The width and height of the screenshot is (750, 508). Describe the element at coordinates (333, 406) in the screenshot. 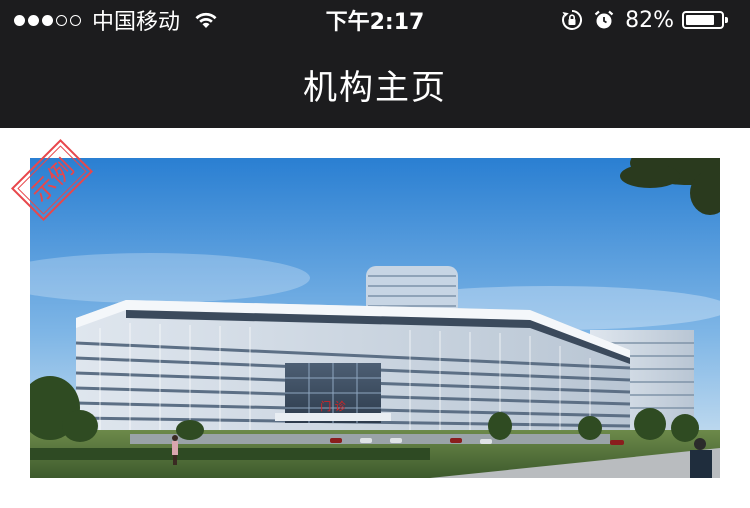

I see `building-sign: 门 诊` at that location.